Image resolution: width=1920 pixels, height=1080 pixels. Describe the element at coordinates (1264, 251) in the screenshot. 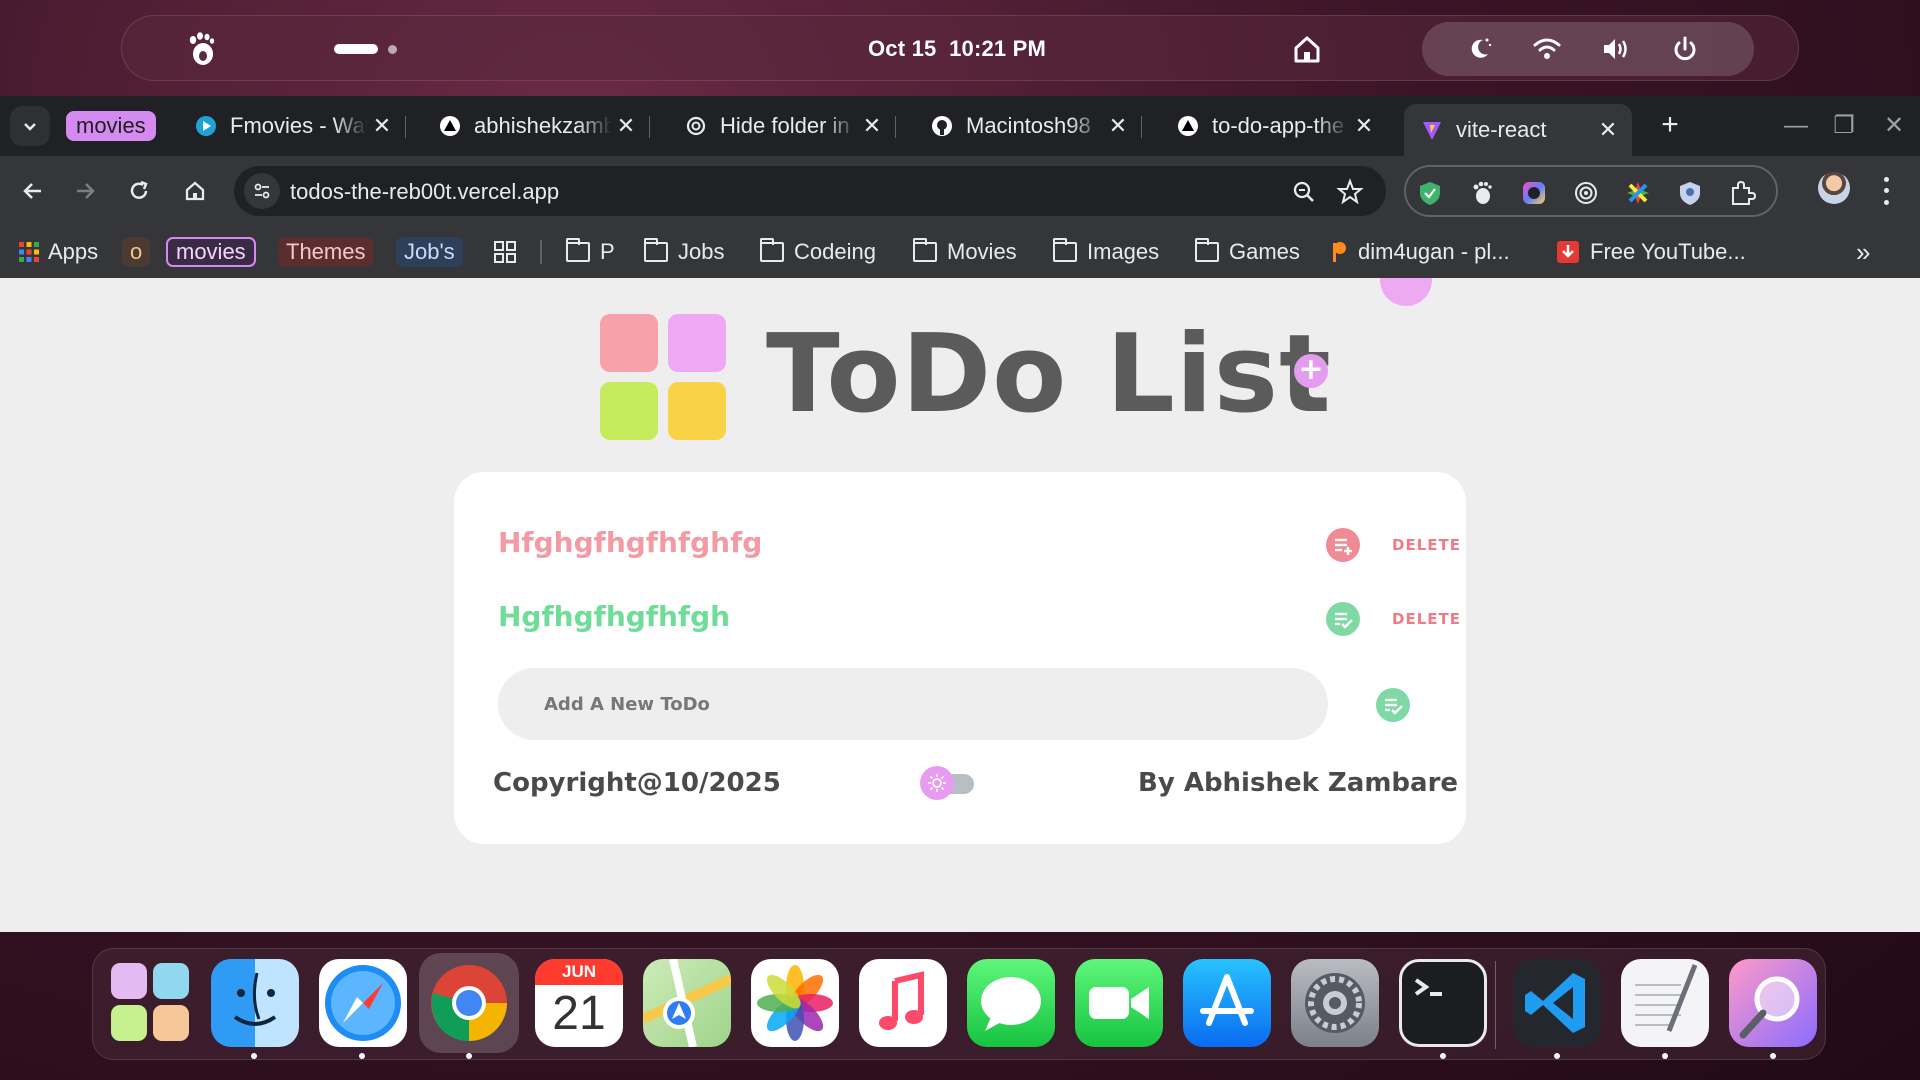

I see `bookmark-label: Games` at that location.